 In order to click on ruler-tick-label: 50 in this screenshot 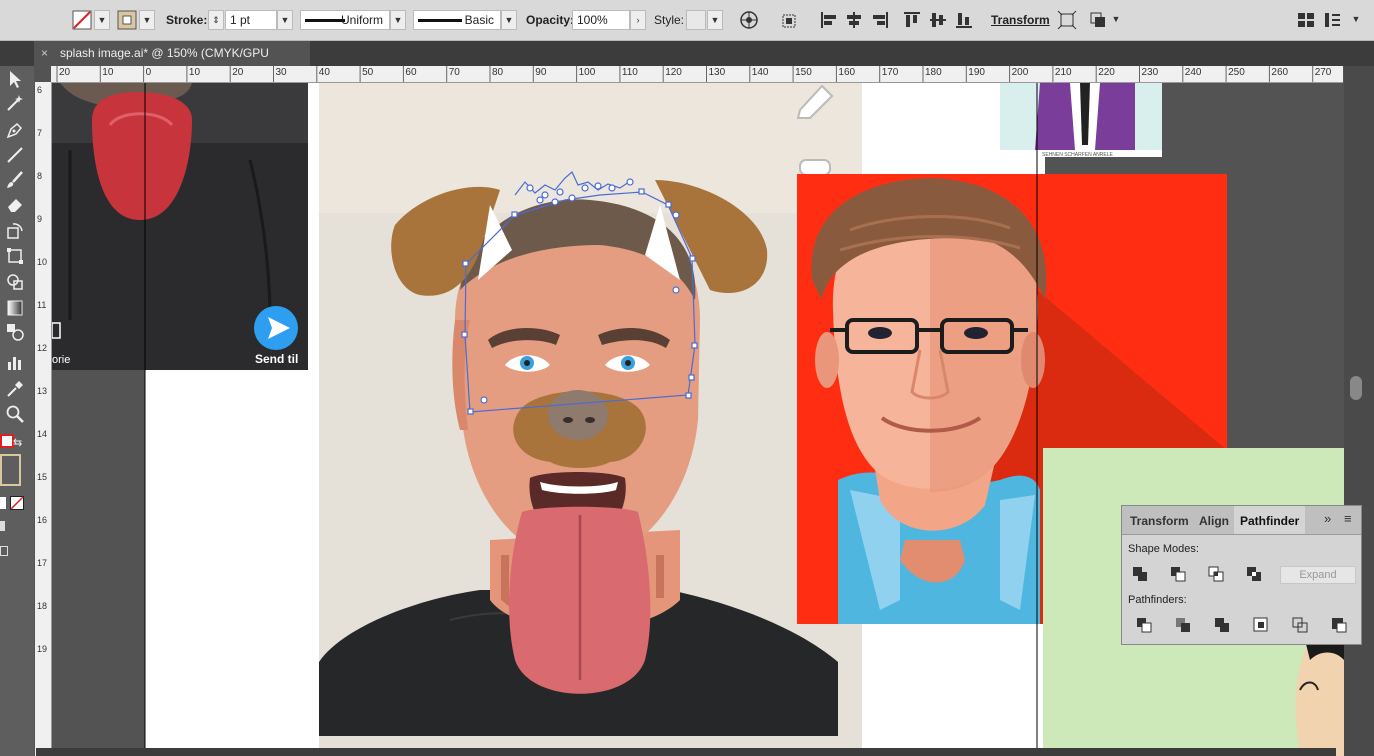, I will do `click(368, 72)`.